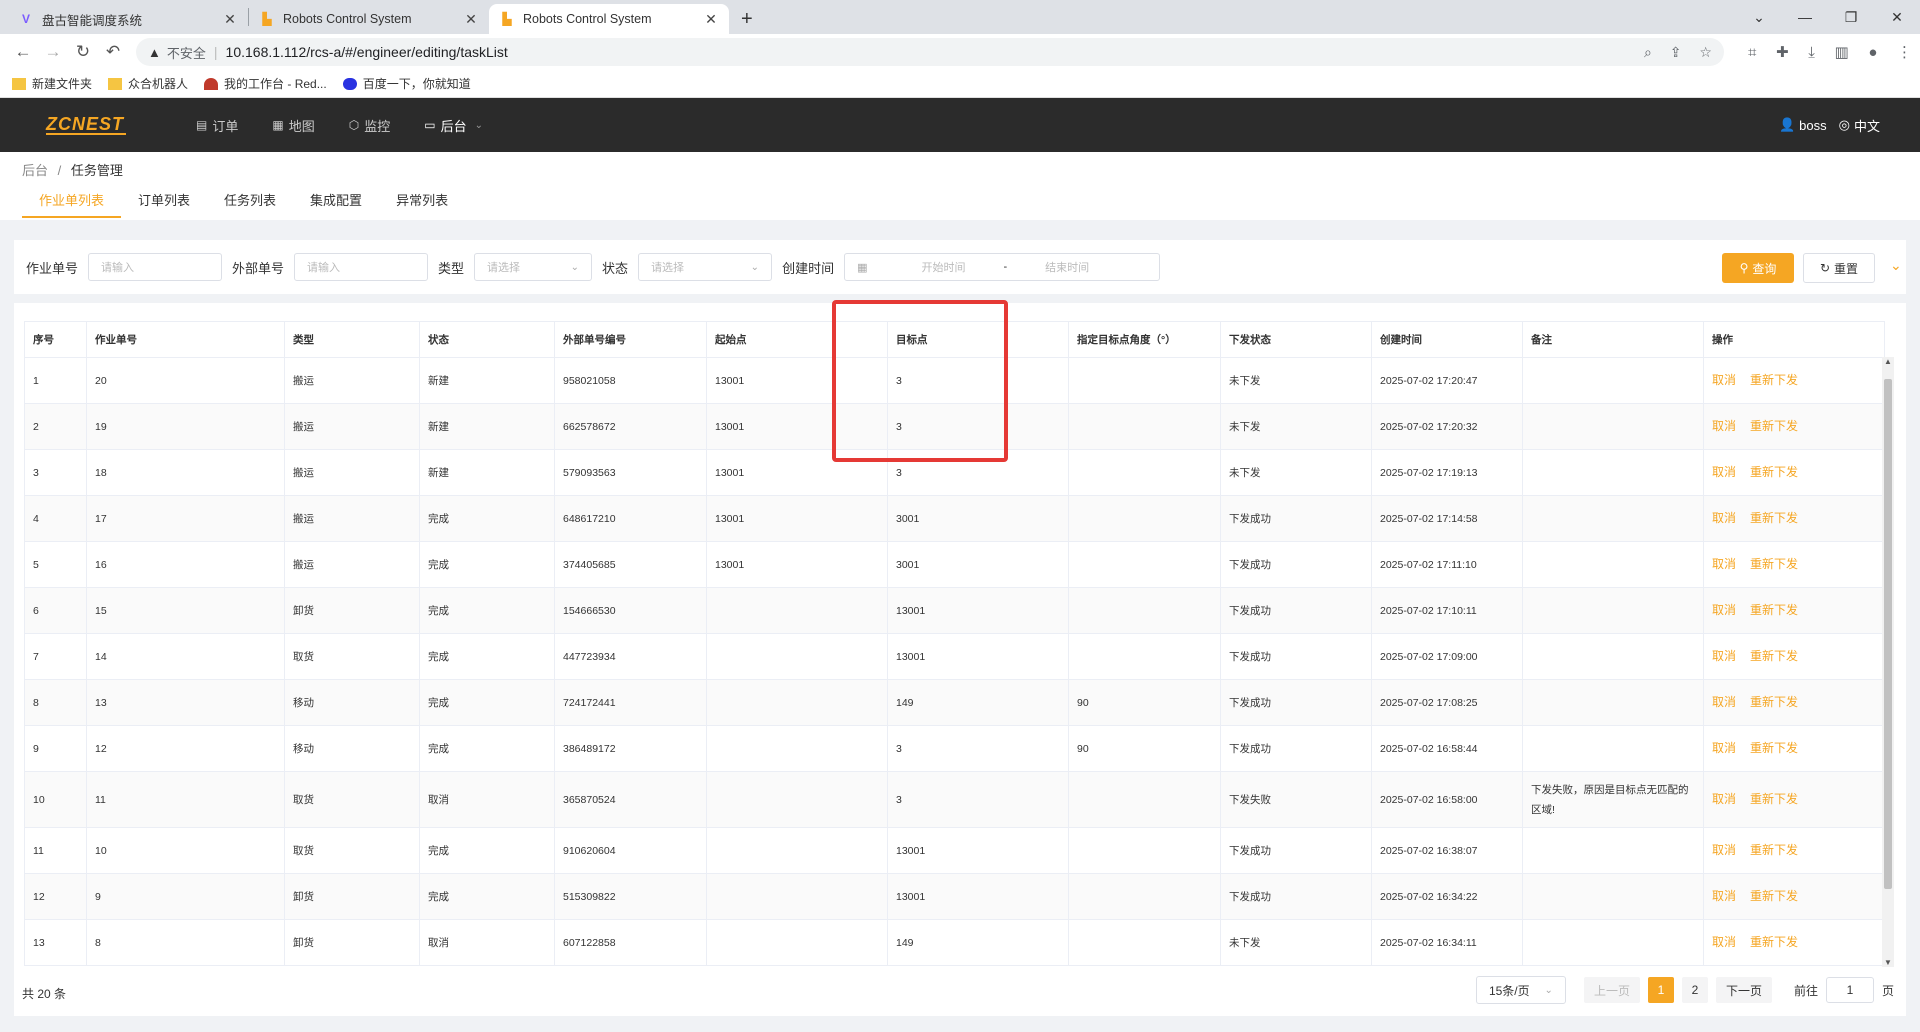 The height and width of the screenshot is (1032, 1920). What do you see at coordinates (250, 199) in the screenshot?
I see `tab-task-list: 任务列表` at bounding box center [250, 199].